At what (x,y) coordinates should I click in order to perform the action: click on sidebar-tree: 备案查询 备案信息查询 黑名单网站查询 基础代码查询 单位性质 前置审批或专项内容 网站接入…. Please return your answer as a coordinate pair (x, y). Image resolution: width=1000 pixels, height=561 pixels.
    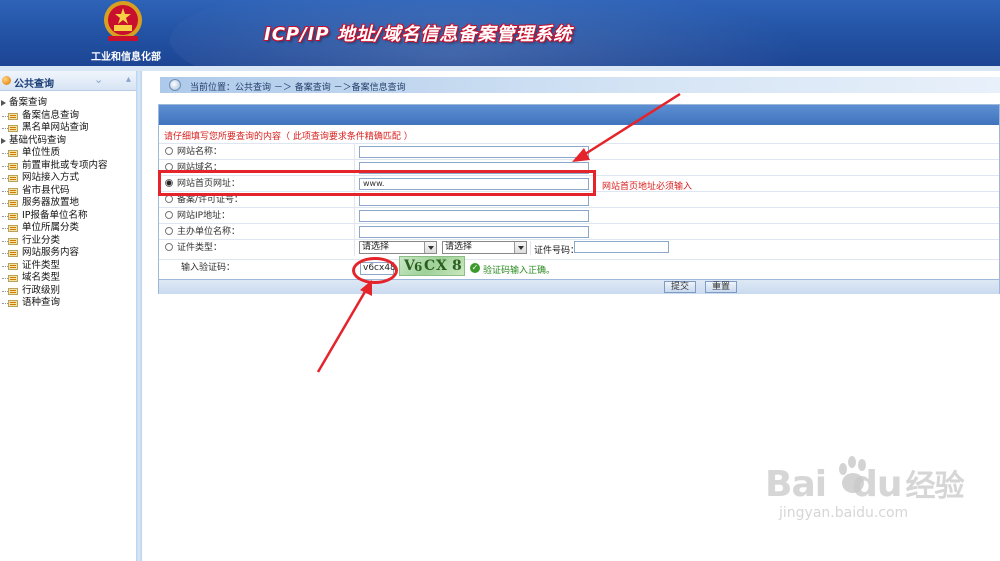
    Looking at the image, I should click on (68, 203).